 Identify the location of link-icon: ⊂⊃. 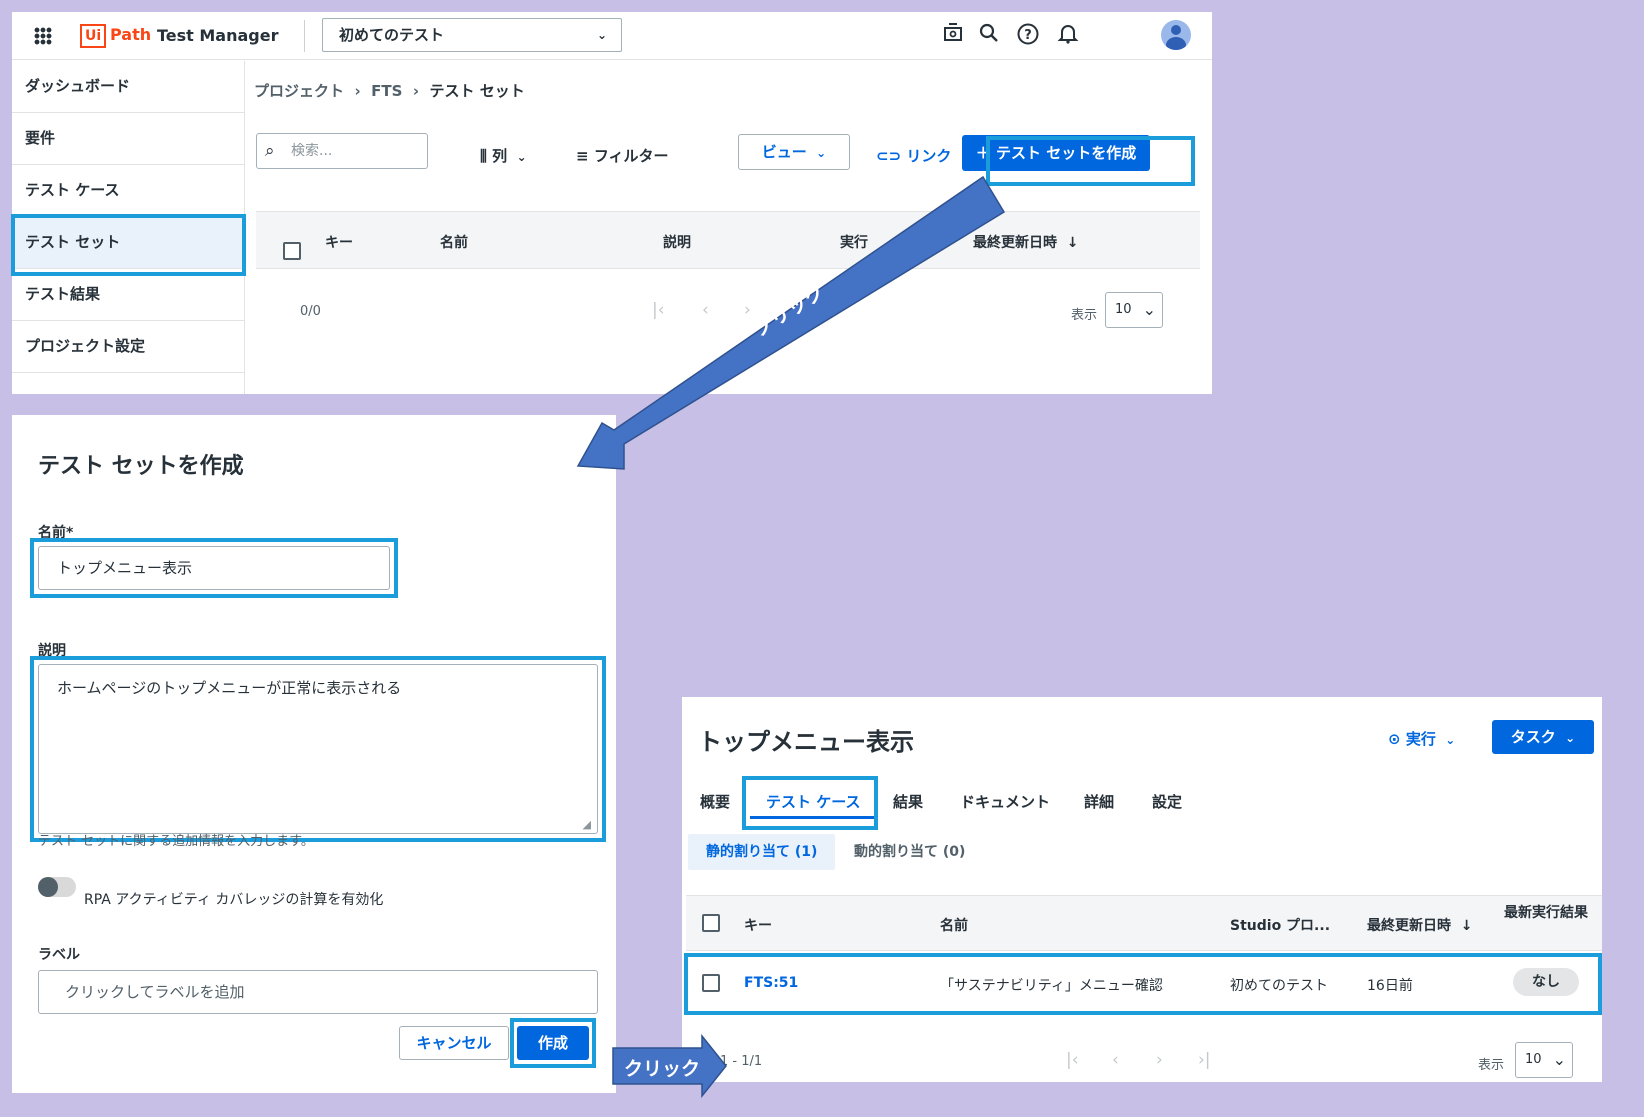
(889, 156).